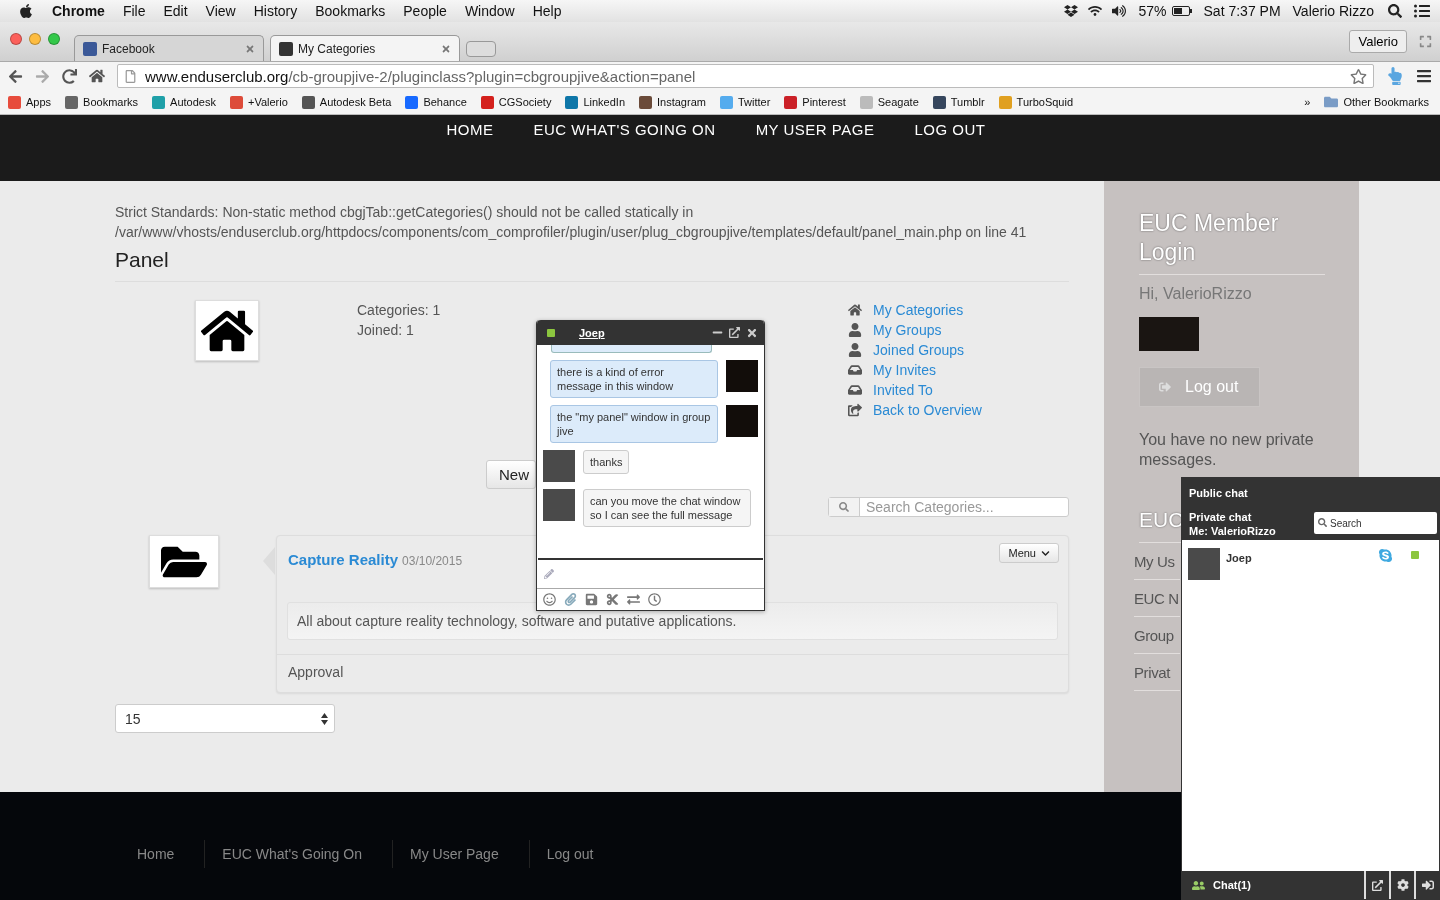  What do you see at coordinates (1427, 885) in the screenshot?
I see `sign-in-icon` at bounding box center [1427, 885].